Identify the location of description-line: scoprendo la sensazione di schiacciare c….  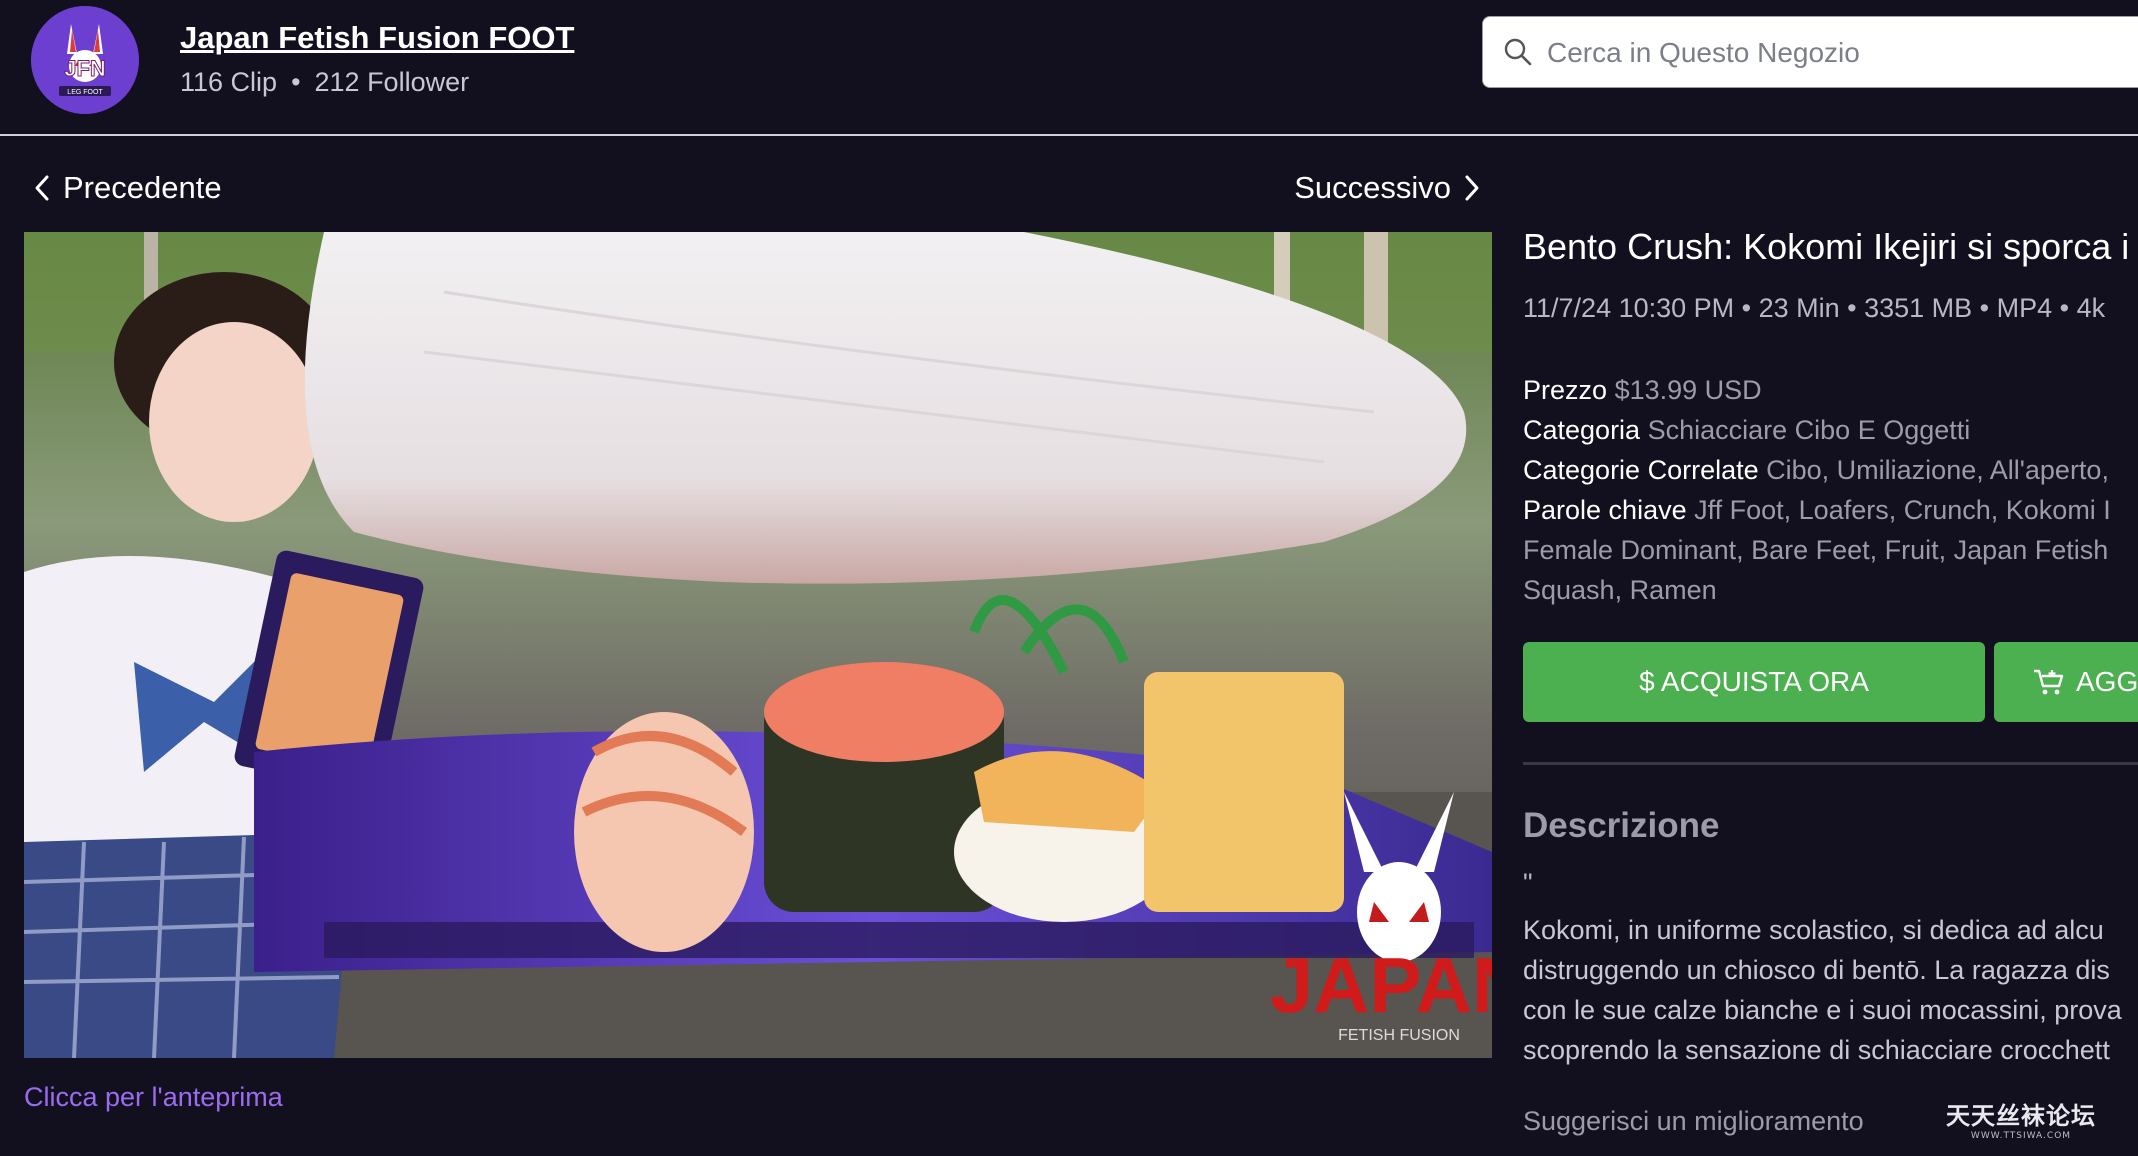
(1816, 1050).